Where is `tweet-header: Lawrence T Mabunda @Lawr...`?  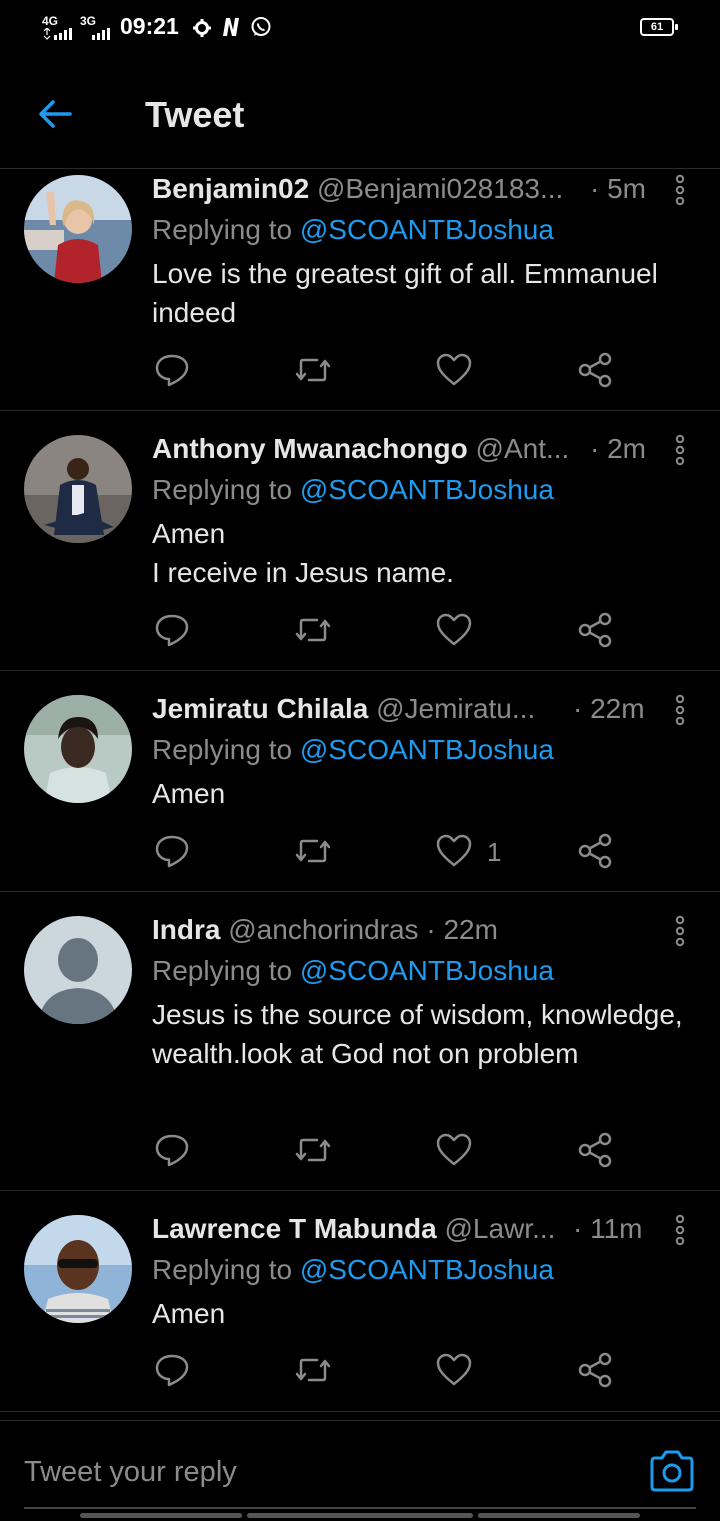 tweet-header: Lawrence T Mabunda @Lawr... is located at coordinates (353, 1229).